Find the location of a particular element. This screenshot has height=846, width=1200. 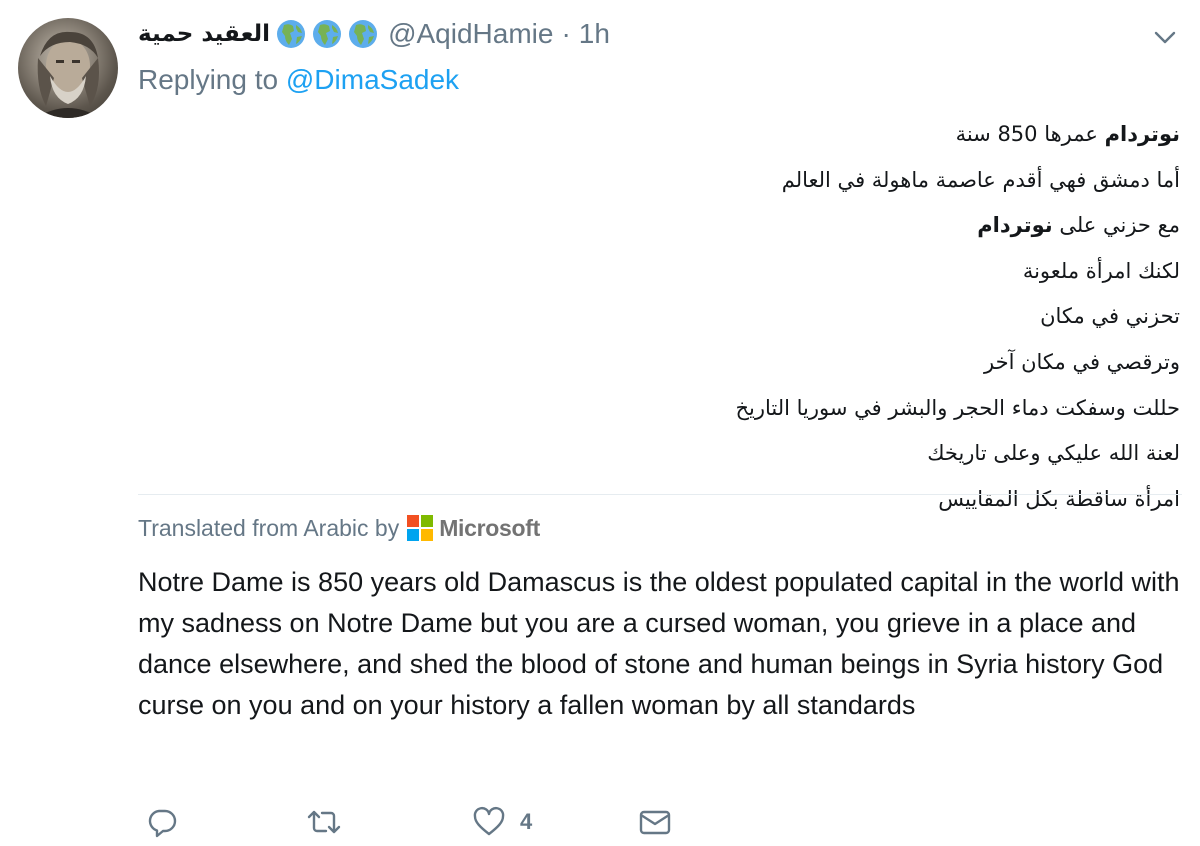

replying-to: Replying to @DimaSadek is located at coordinates (298, 80).